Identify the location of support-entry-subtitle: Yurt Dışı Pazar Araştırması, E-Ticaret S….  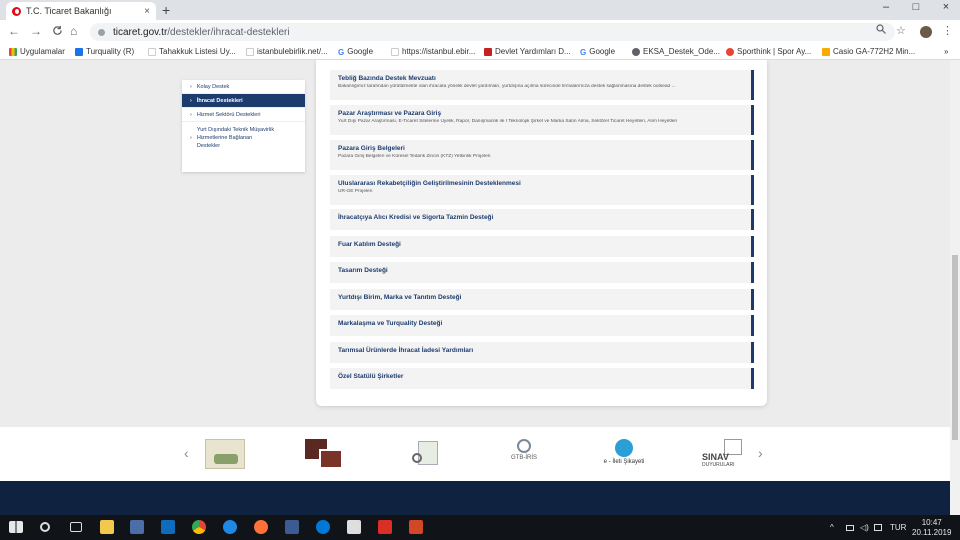
(508, 121).